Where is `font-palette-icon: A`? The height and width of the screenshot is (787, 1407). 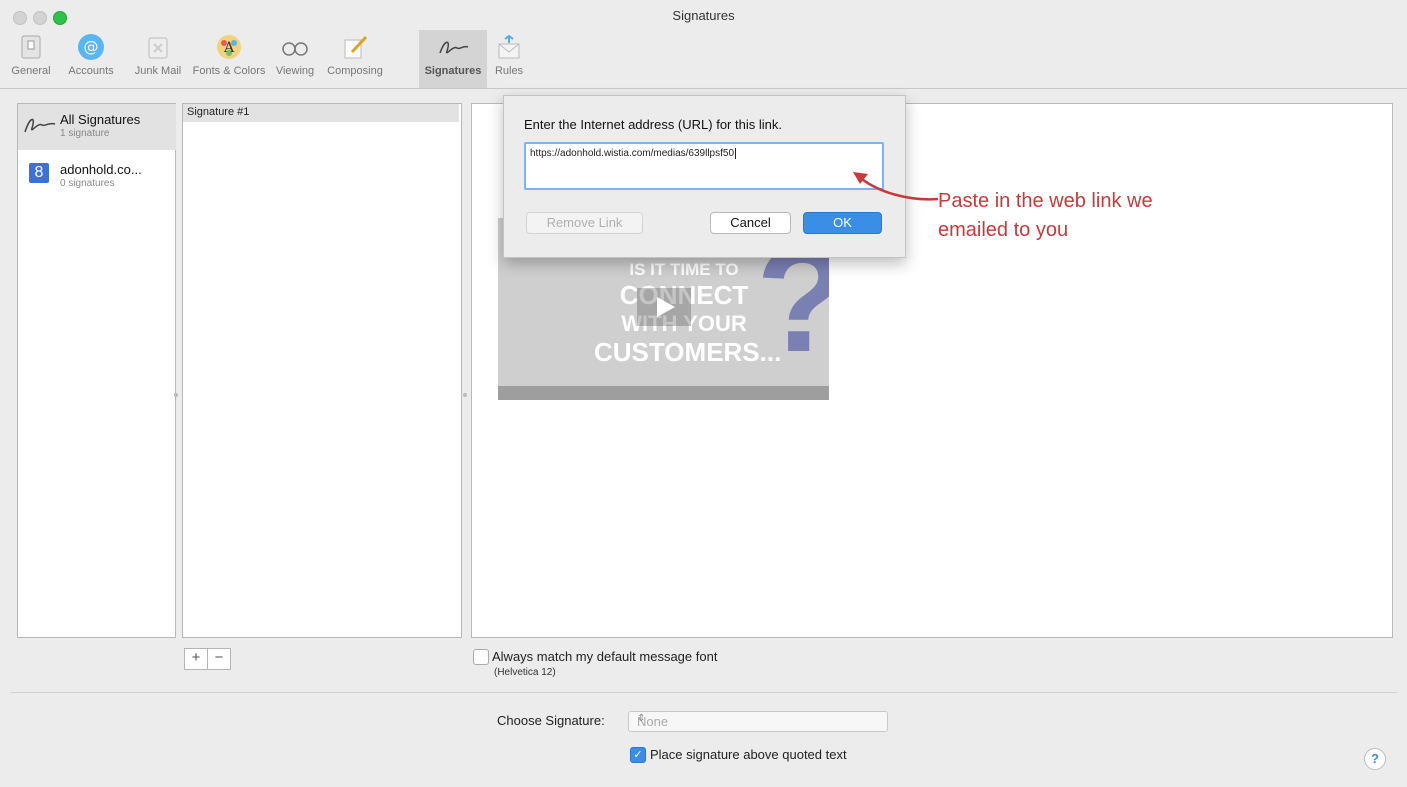
font-palette-icon: A is located at coordinates (229, 47).